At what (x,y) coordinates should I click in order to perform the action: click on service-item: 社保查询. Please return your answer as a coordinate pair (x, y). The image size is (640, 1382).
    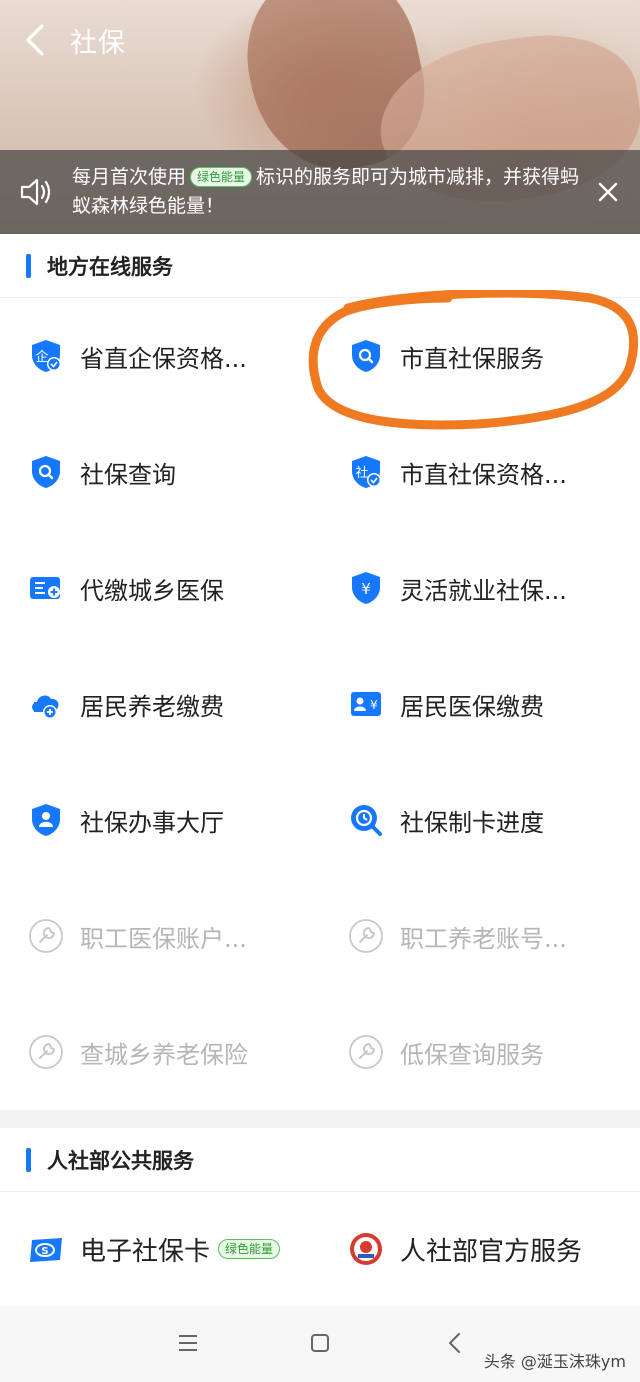
    Looking at the image, I should click on (160, 472).